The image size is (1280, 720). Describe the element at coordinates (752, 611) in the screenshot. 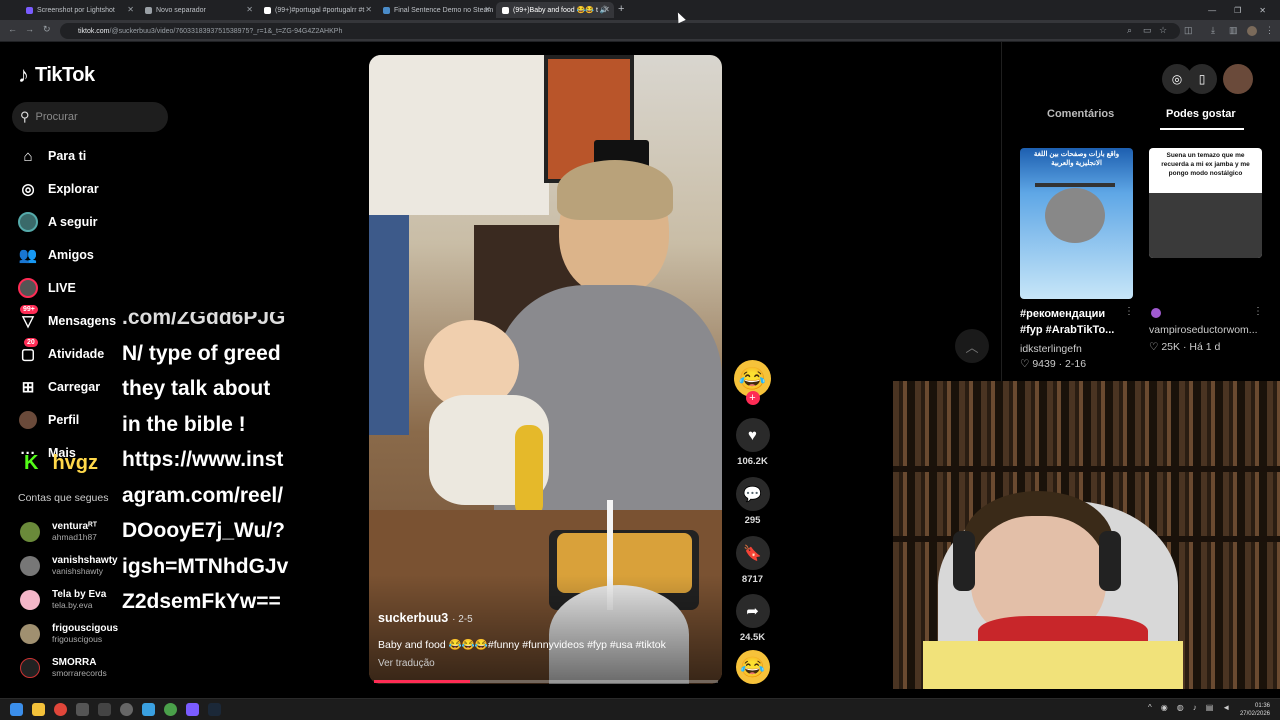

I see `share-icon: ➦` at that location.